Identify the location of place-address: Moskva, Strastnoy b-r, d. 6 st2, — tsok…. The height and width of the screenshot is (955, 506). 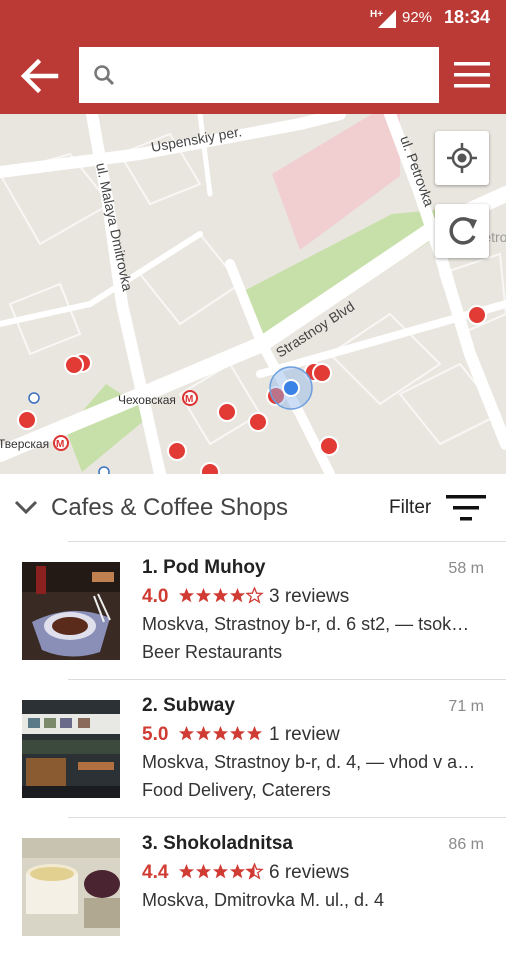
(306, 624).